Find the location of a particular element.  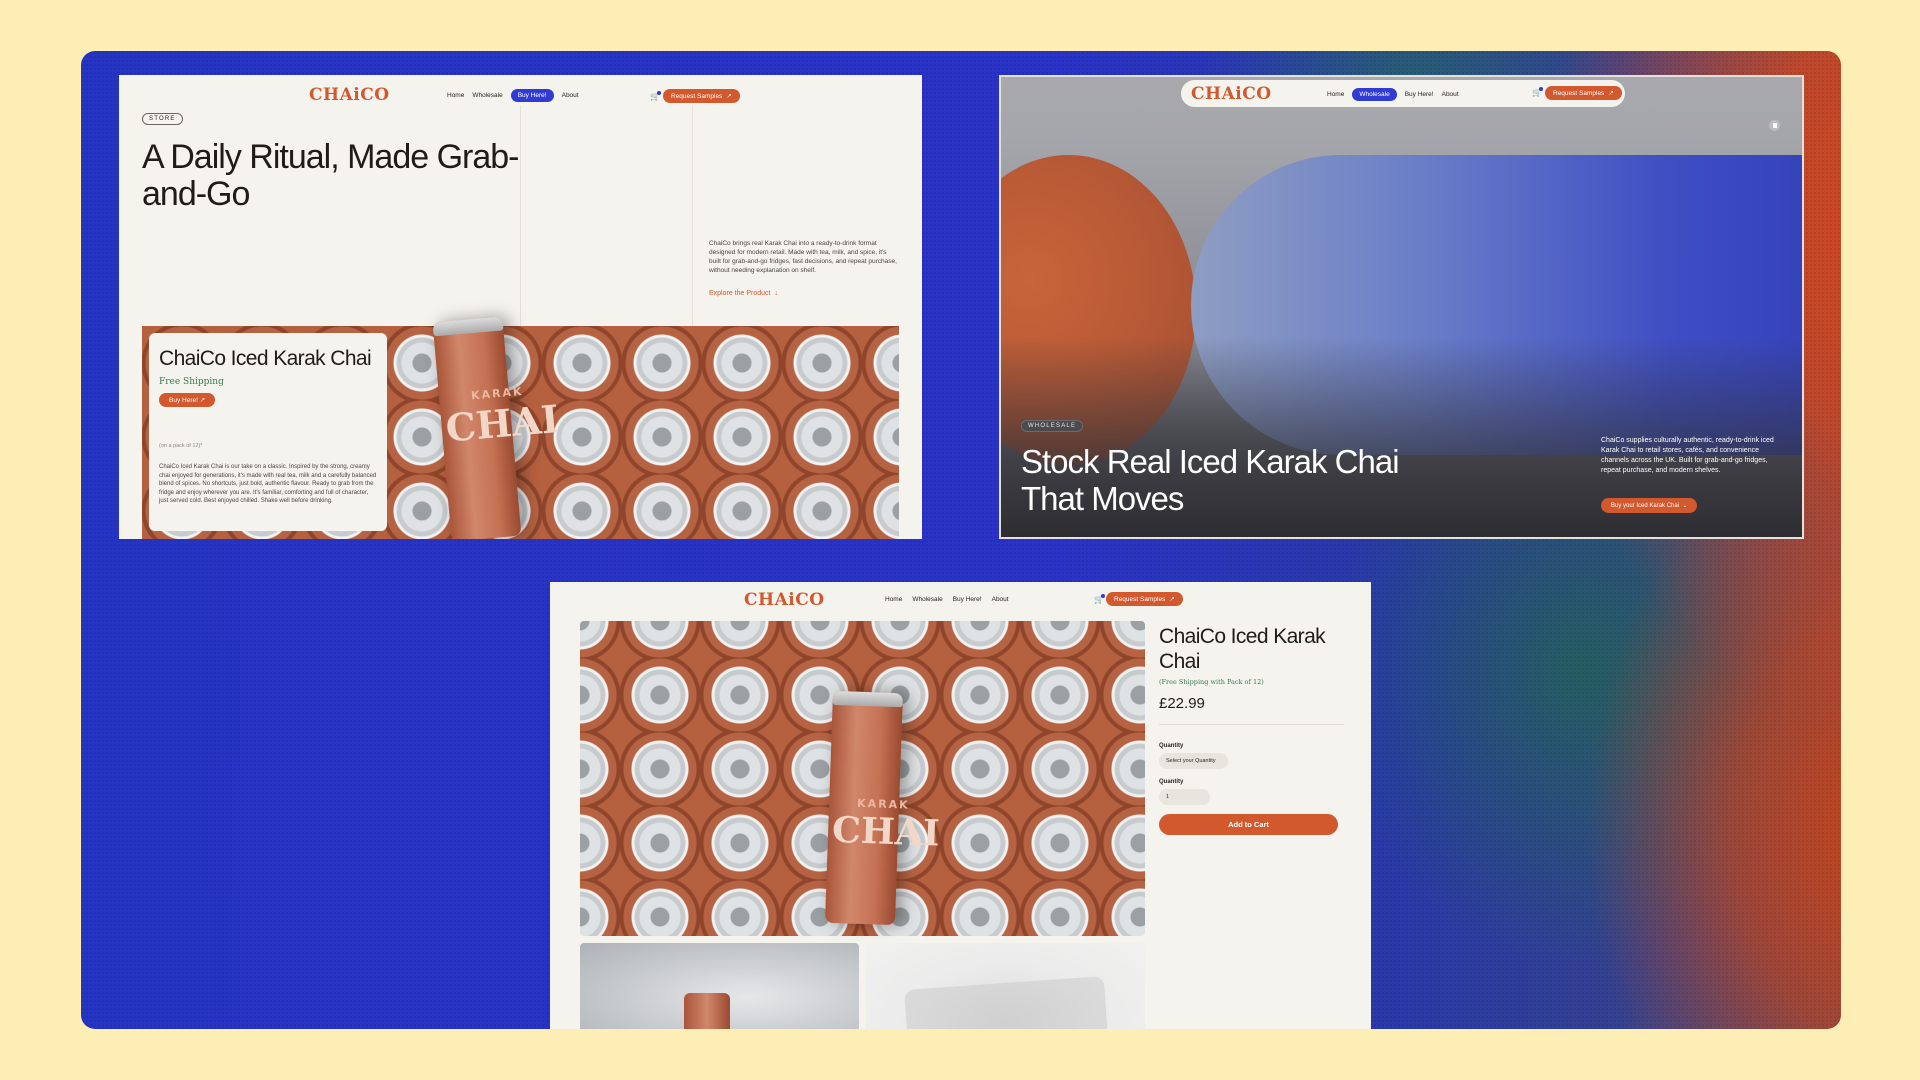

chevron-down-icon: ⌄ is located at coordinates (1684, 506).